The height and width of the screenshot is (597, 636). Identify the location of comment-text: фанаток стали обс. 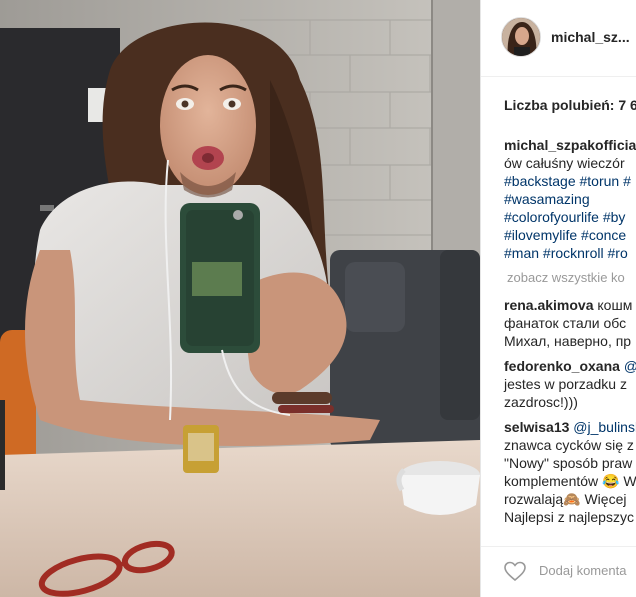
(565, 323).